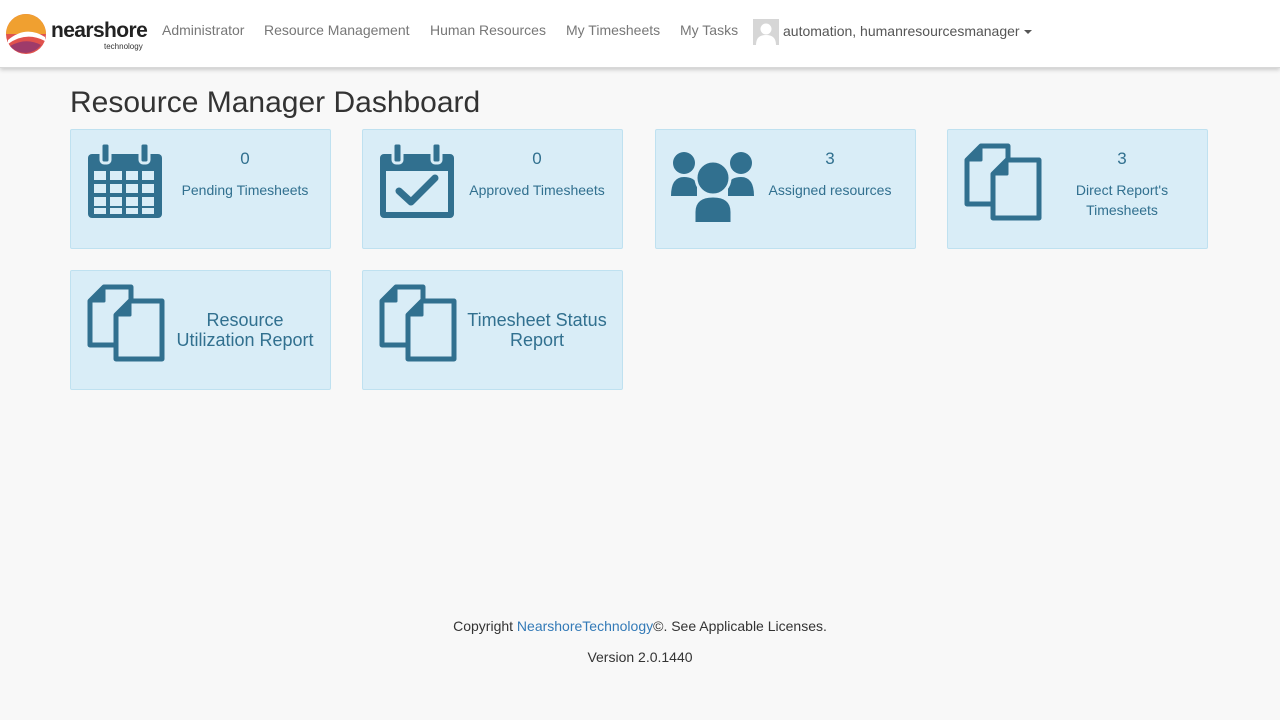  Describe the element at coordinates (585, 626) in the screenshot. I see `company-link: NearshoreTechnology` at that location.